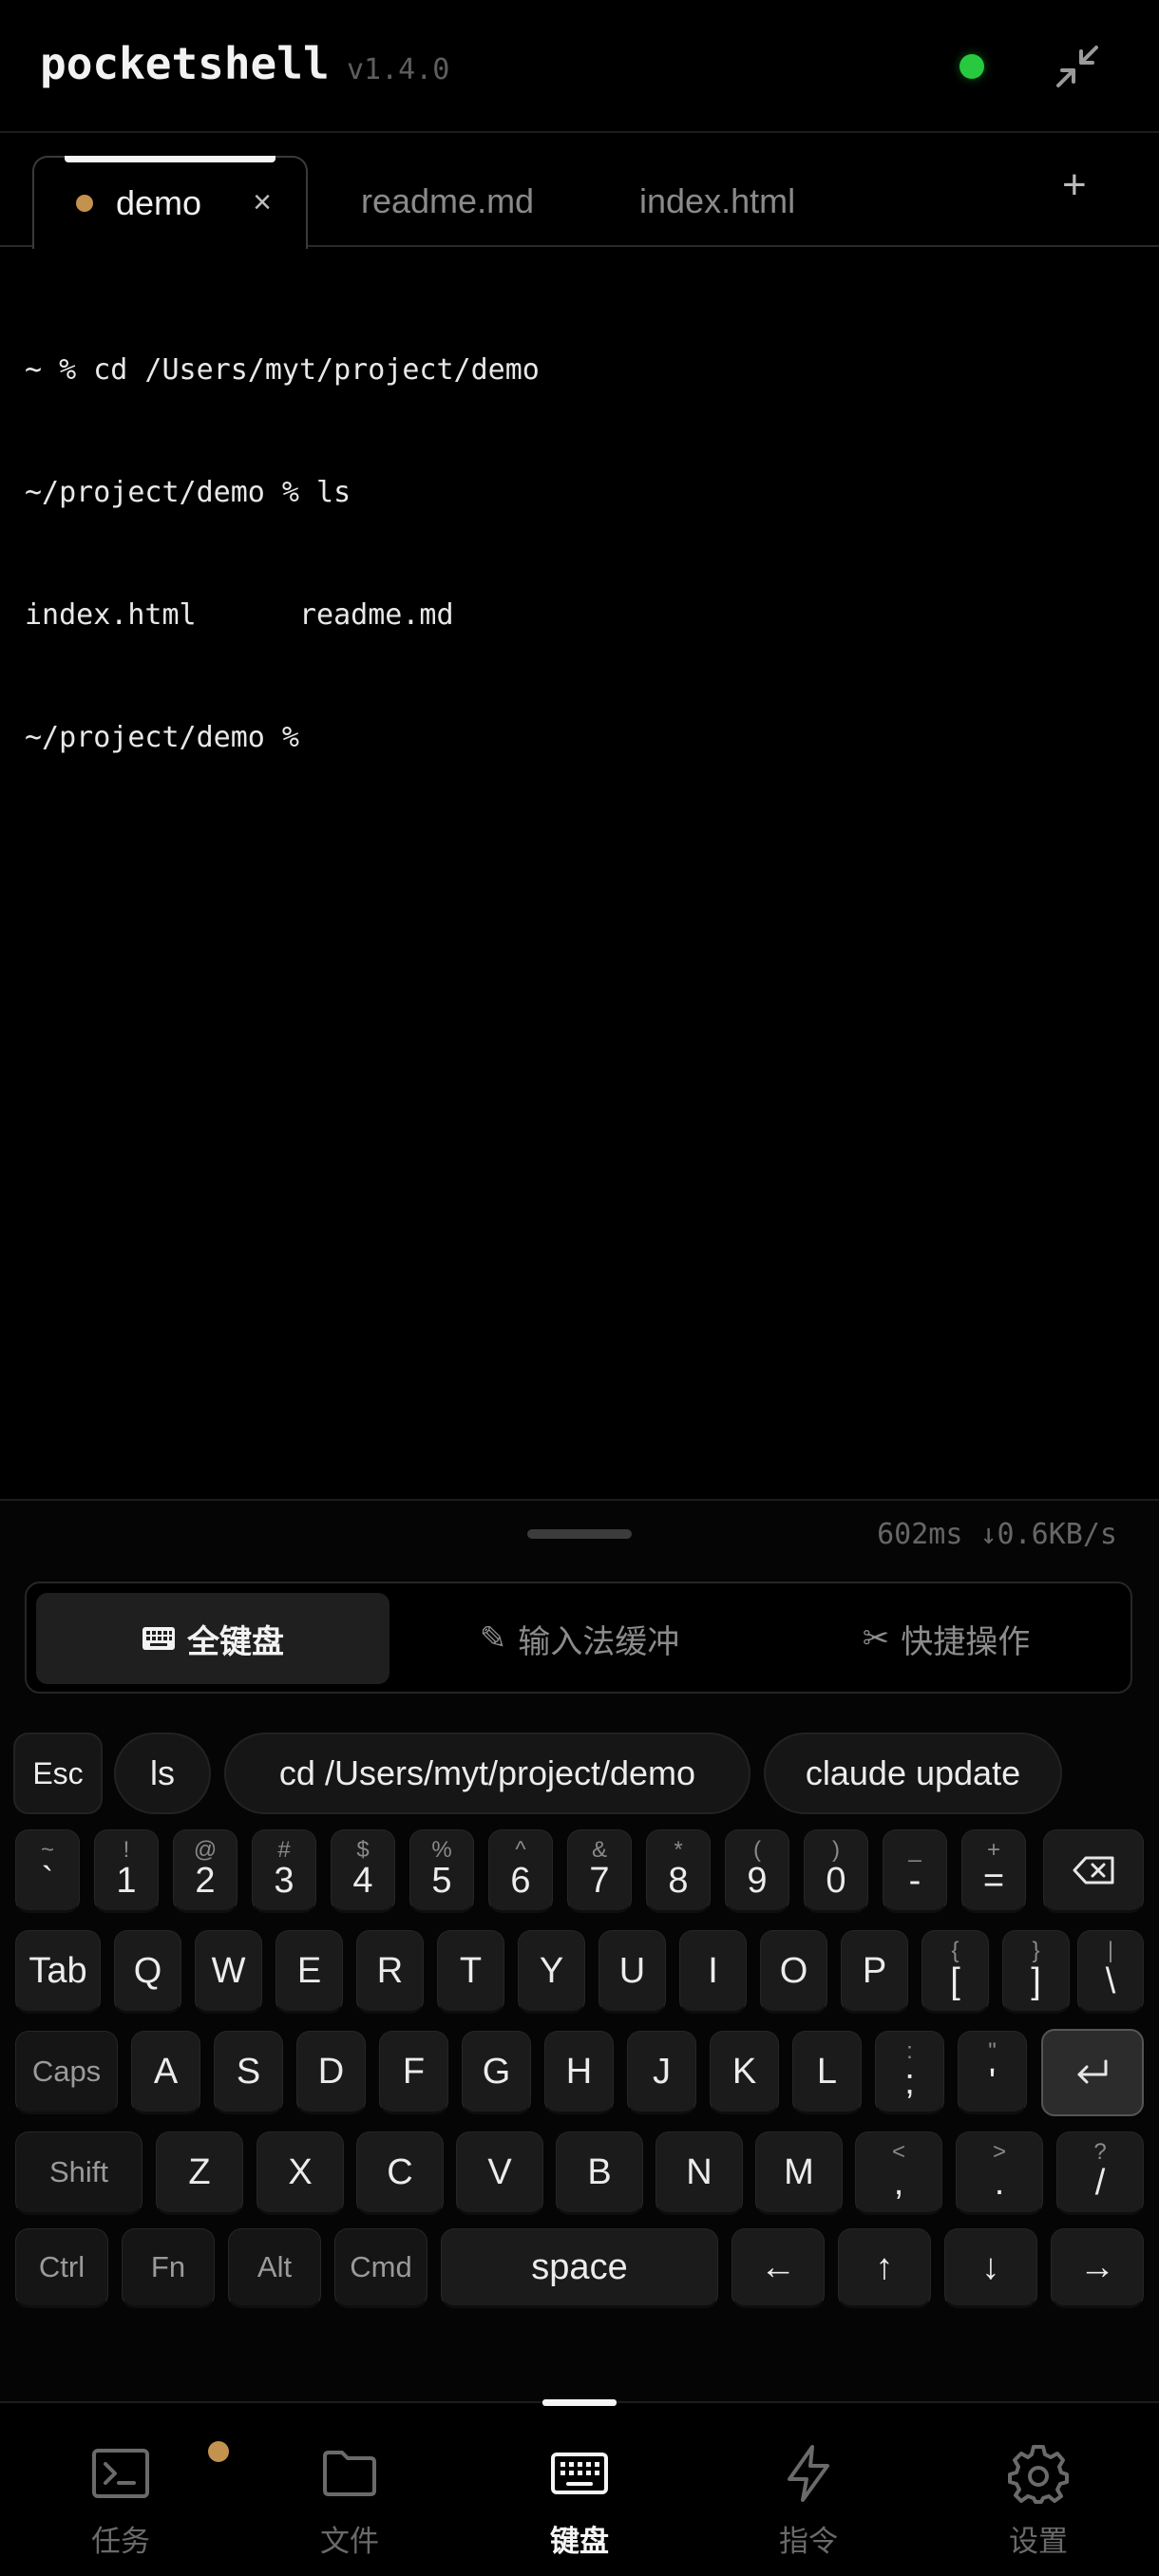 The width and height of the screenshot is (1159, 2576). Describe the element at coordinates (413, 2072) in the screenshot. I see `key-f: F` at that location.